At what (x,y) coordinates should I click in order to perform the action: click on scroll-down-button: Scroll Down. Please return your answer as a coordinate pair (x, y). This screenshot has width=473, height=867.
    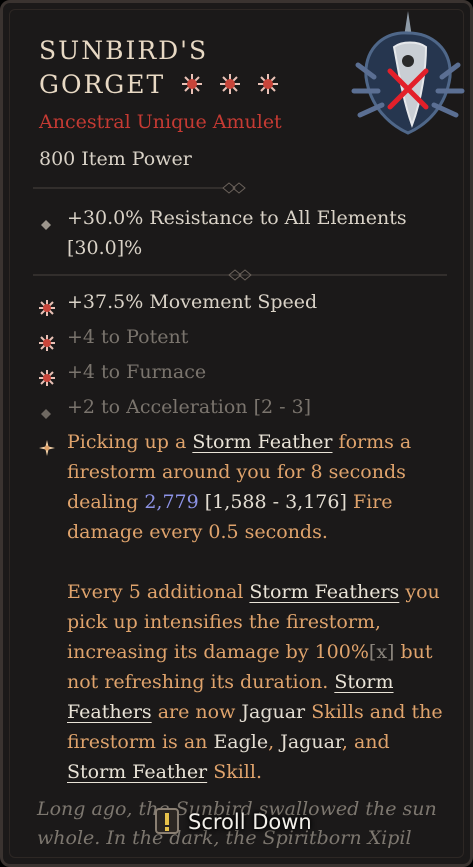
    Looking at the image, I should click on (233, 822).